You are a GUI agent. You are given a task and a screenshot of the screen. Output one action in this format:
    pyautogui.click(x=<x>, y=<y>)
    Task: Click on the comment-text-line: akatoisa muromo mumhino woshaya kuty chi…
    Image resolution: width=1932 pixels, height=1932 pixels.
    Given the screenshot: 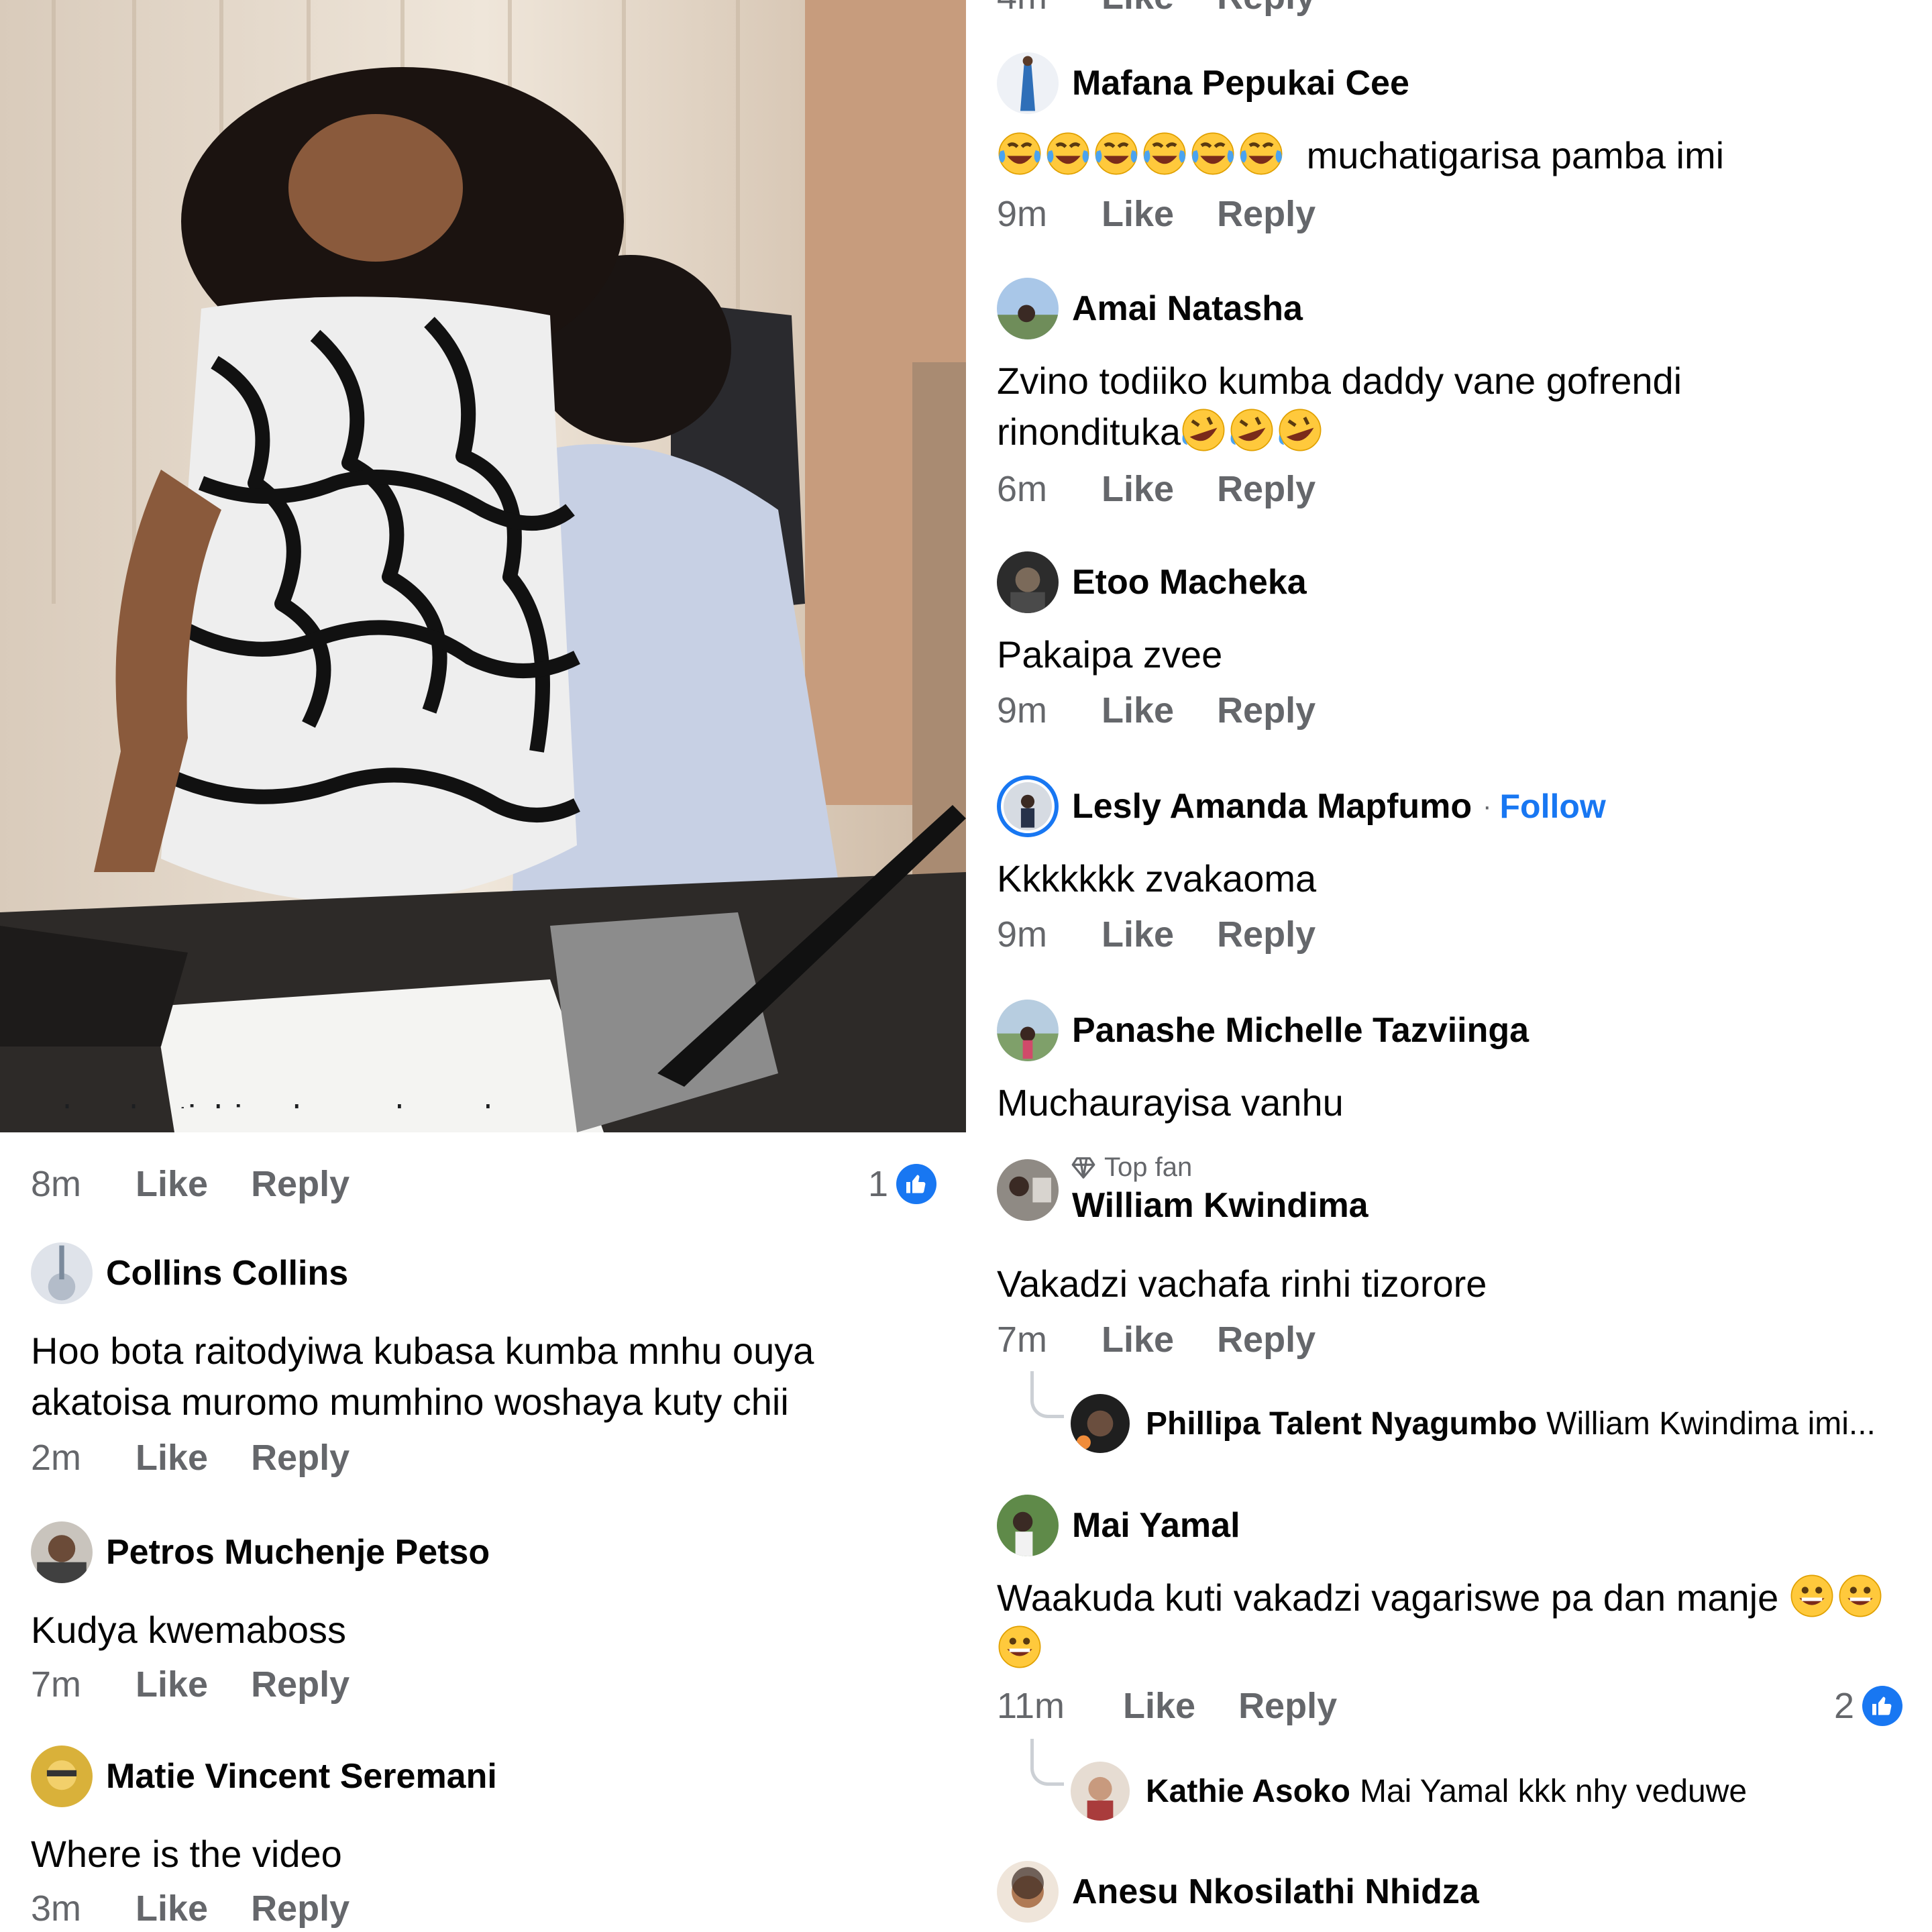 What is the action you would take?
    pyautogui.click(x=410, y=1402)
    